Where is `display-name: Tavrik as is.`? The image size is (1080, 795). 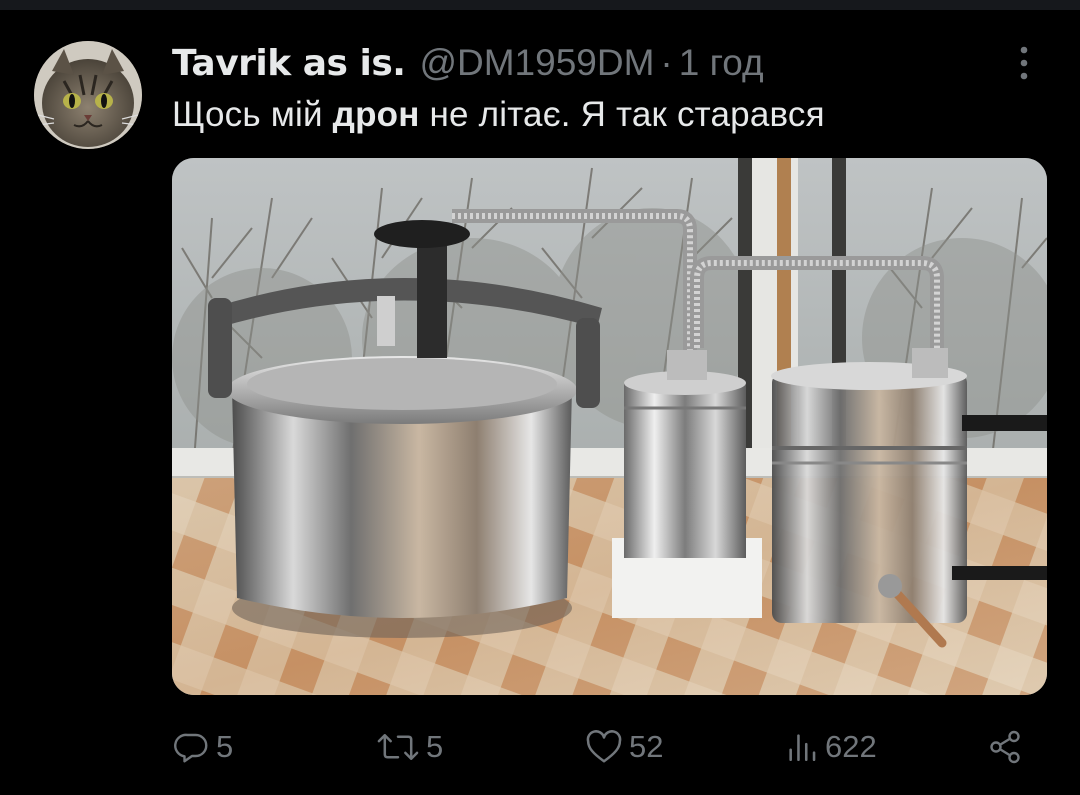 display-name: Tavrik as is. is located at coordinates (289, 63).